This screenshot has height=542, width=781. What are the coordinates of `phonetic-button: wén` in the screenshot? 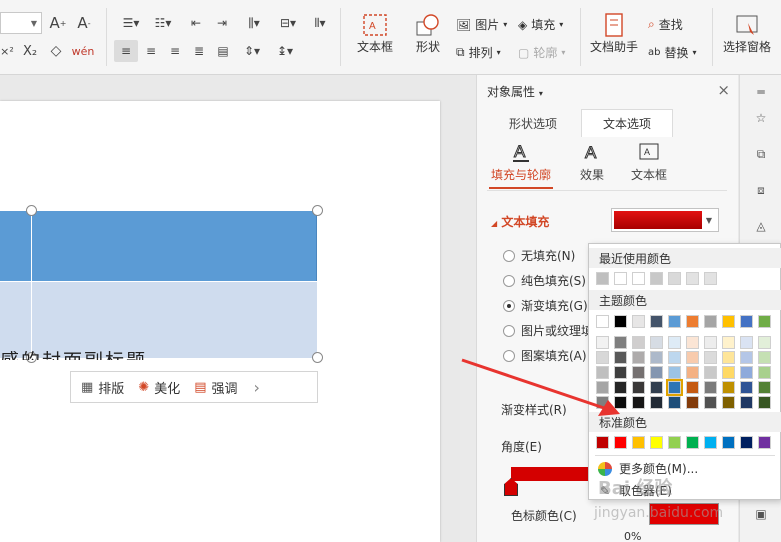 It's located at (83, 51).